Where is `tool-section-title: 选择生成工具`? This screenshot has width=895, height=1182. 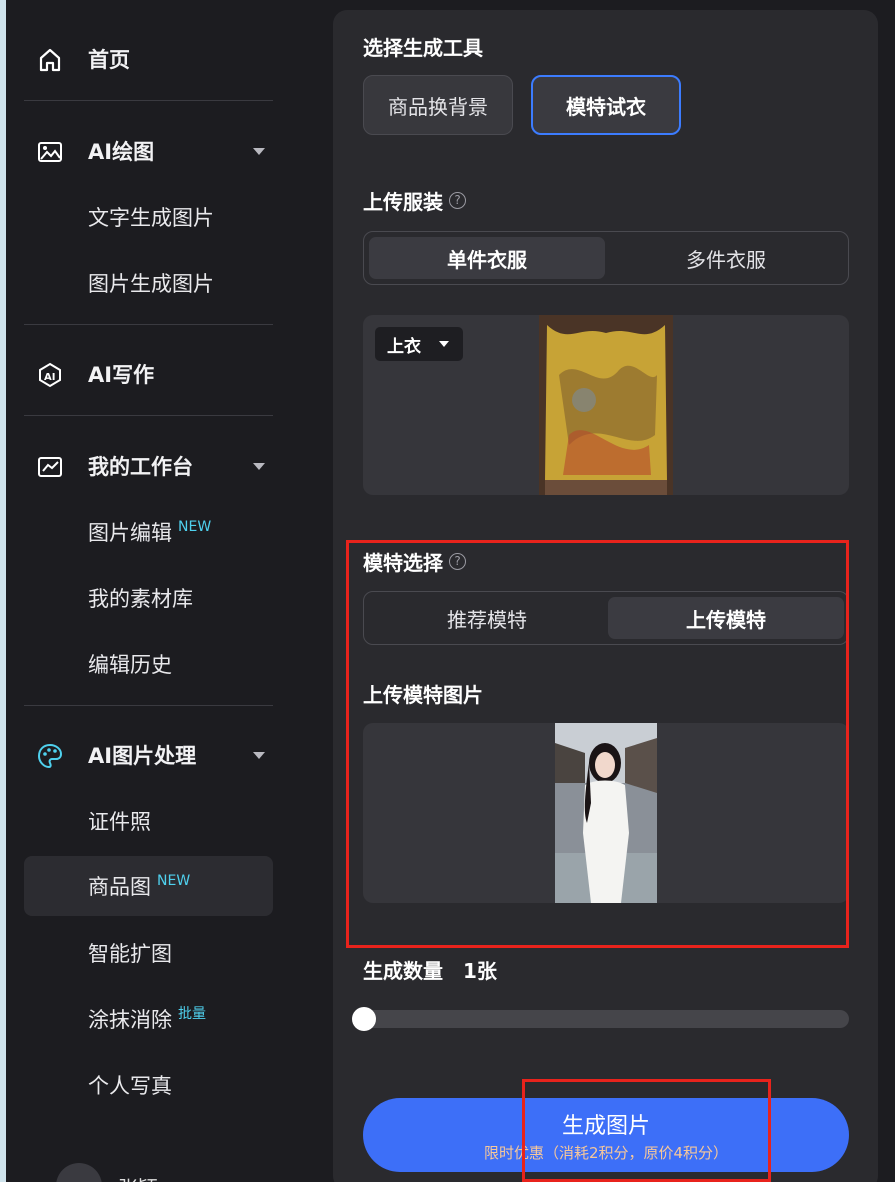 tool-section-title: 选择生成工具 is located at coordinates (423, 46).